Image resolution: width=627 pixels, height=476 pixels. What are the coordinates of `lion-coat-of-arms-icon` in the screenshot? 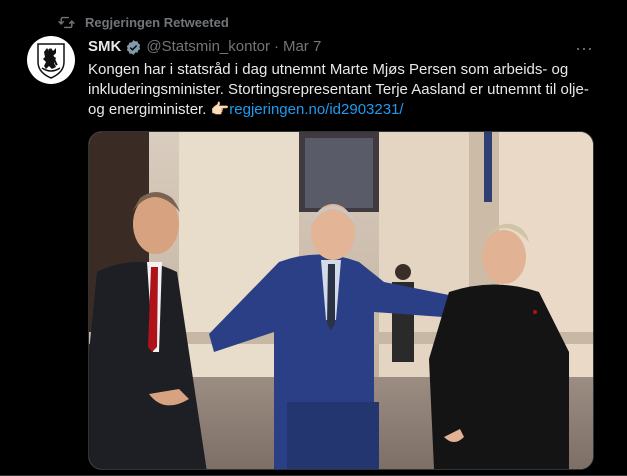 It's located at (51, 61).